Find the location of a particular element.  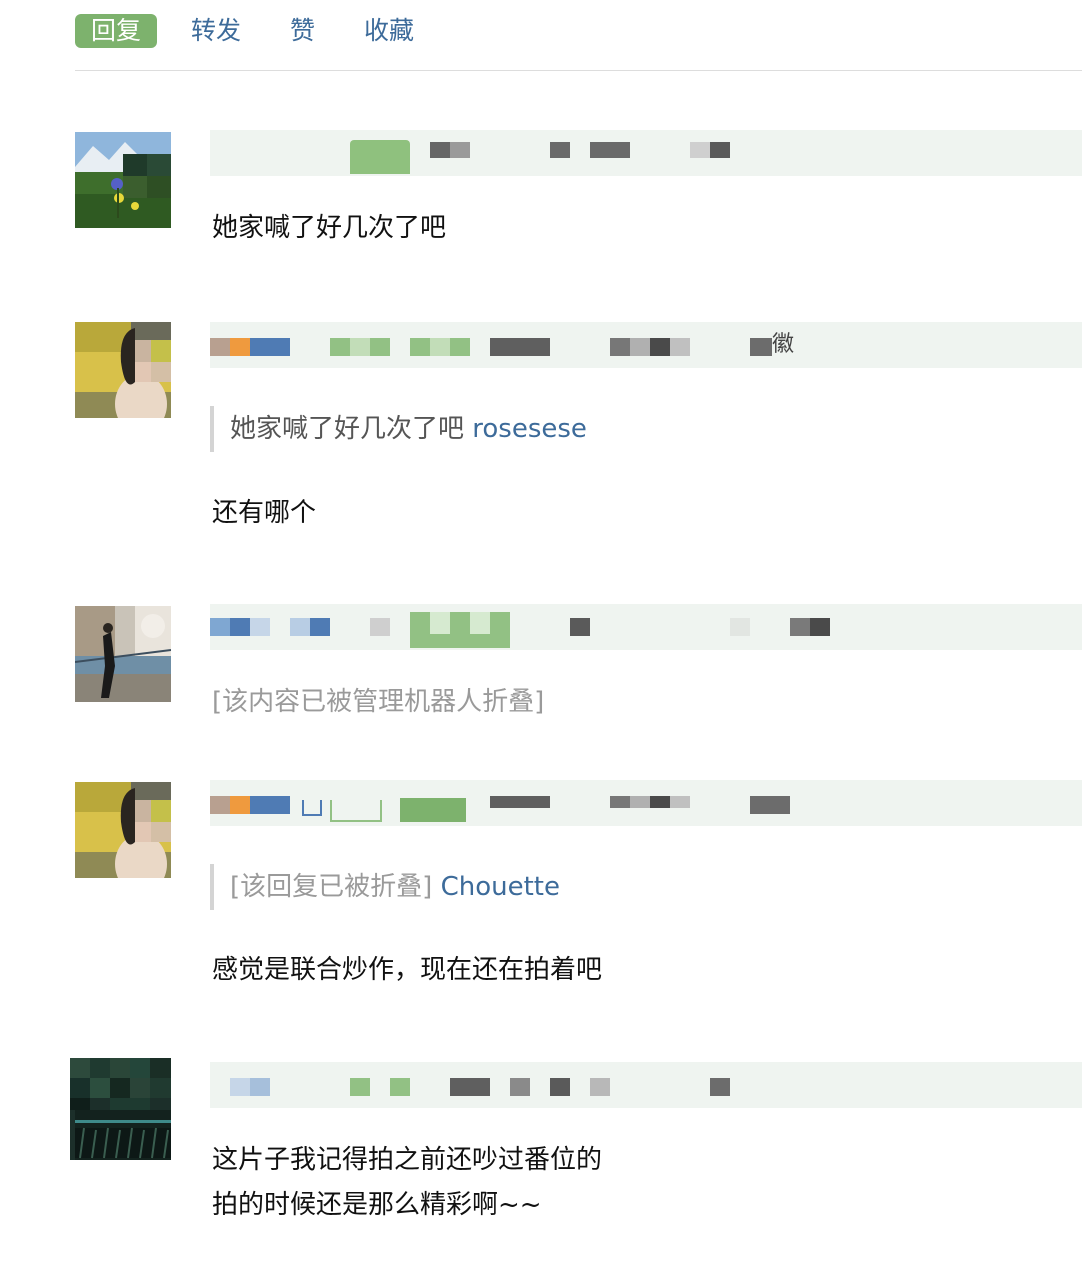

quote-text: [该回复已被折叠] is located at coordinates (331, 887).